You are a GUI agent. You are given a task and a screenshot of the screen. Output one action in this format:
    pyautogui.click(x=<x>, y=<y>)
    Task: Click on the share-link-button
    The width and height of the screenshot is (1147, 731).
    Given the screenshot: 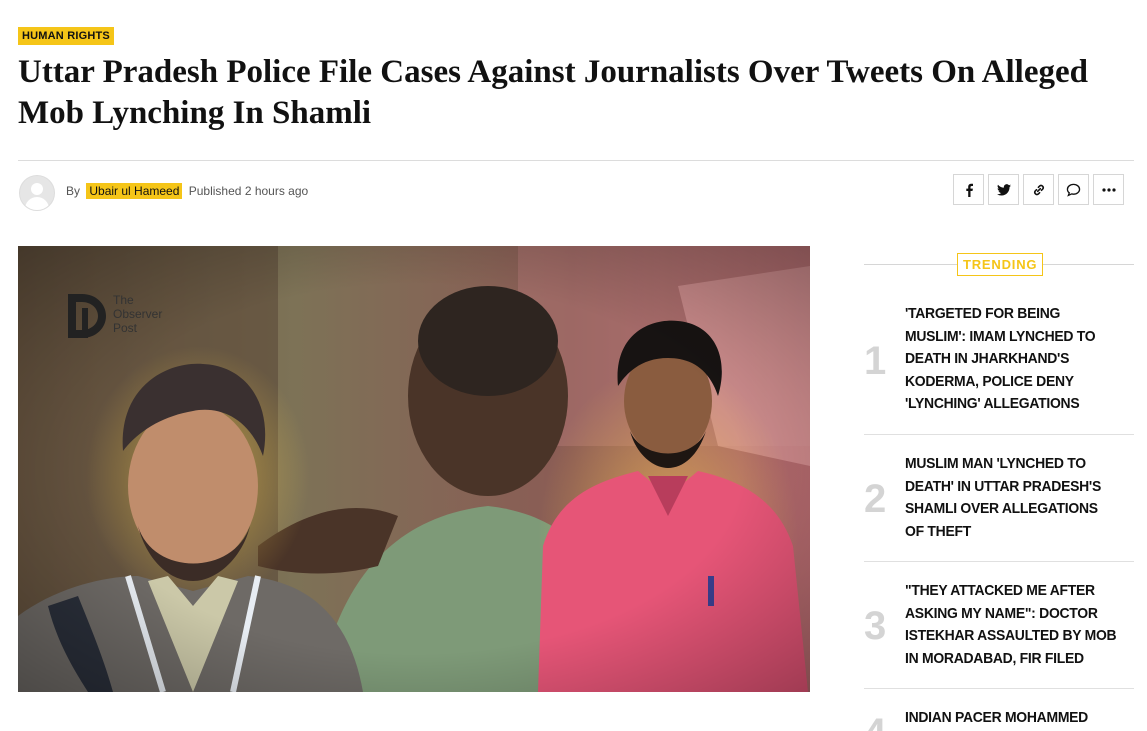 What is the action you would take?
    pyautogui.click(x=1038, y=189)
    